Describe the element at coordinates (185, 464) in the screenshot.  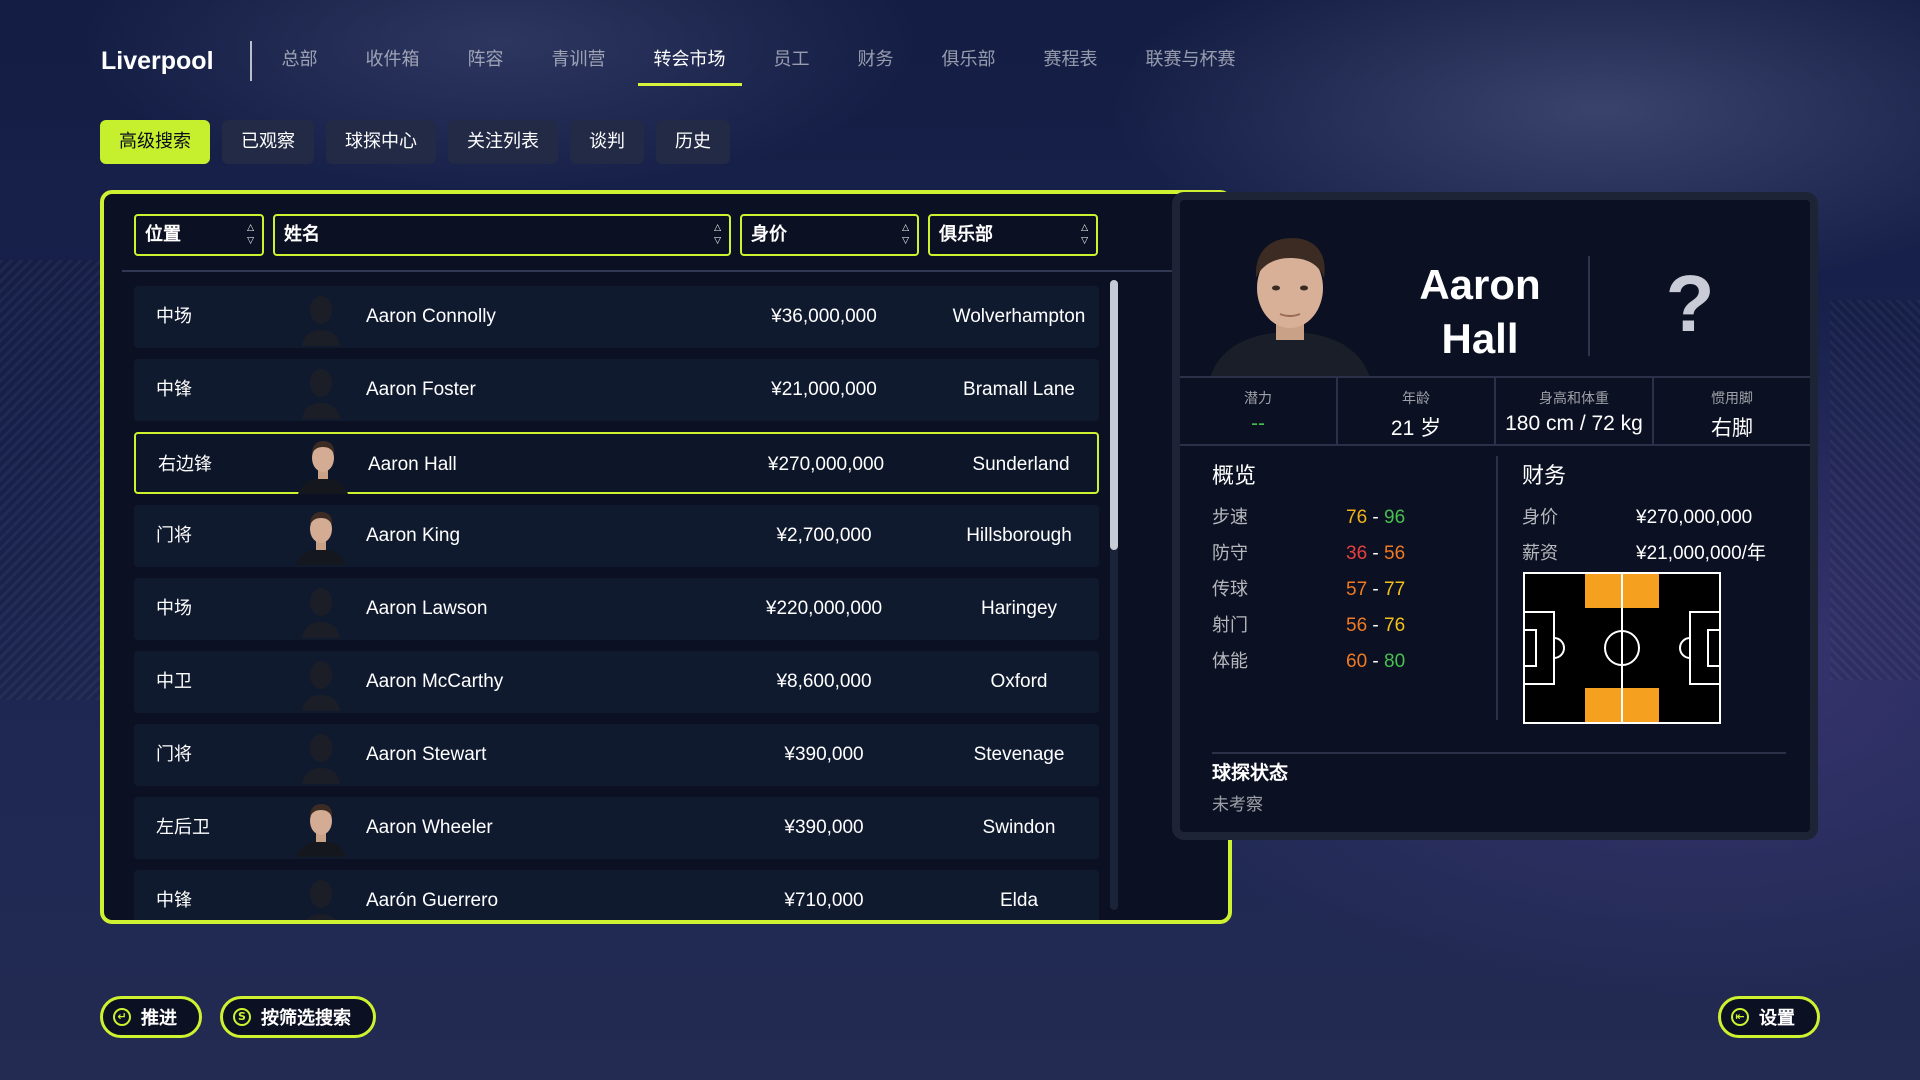
I see `row-position: 右边锋` at that location.